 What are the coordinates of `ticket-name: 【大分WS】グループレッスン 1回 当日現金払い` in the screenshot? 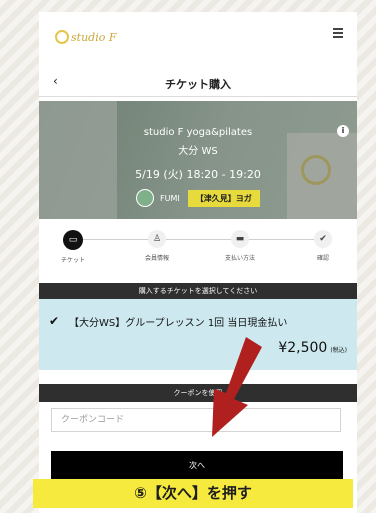 It's located at (178, 323).